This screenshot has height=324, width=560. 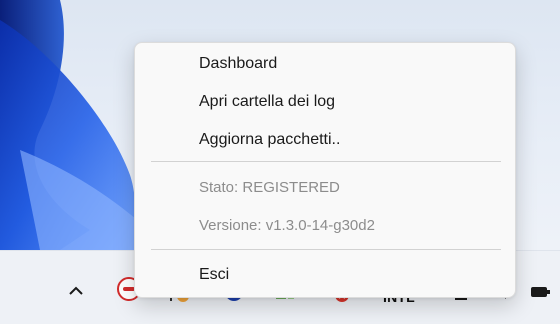 I want to click on battery-icon, so click(x=540, y=292).